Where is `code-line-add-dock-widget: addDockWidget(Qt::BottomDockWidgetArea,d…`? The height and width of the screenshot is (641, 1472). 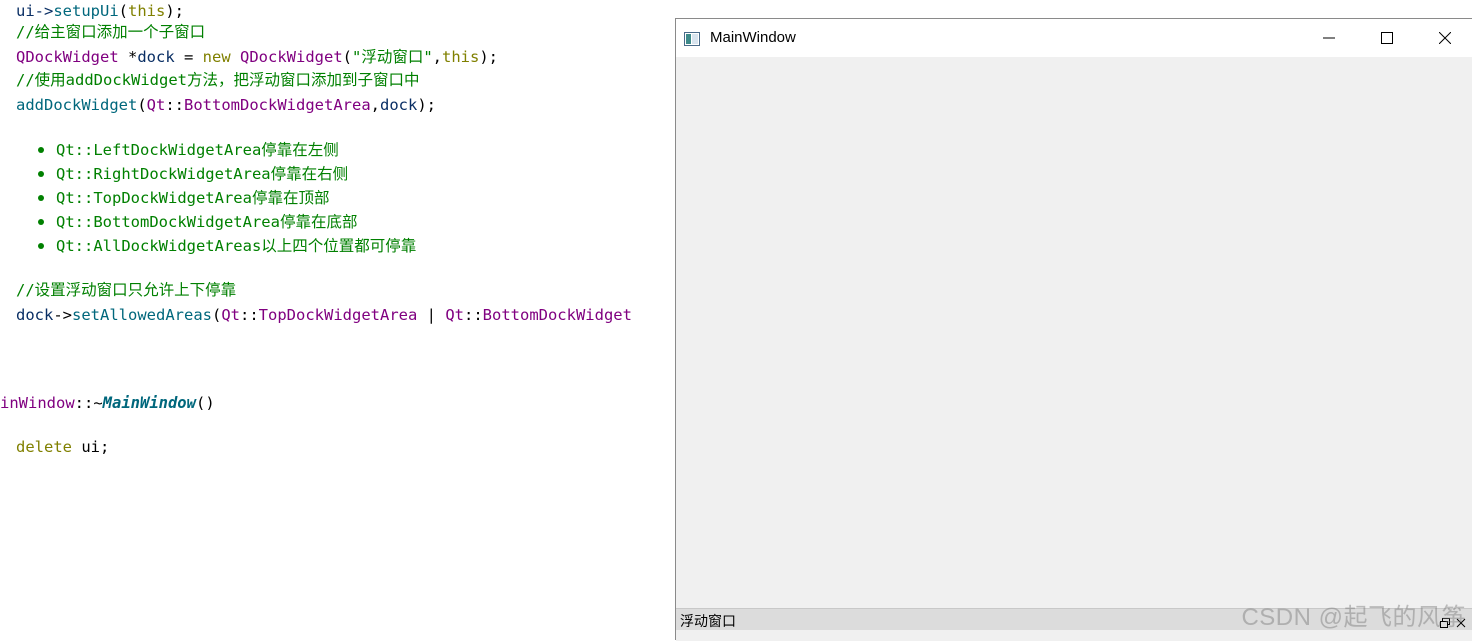 code-line-add-dock-widget: addDockWidget(Qt::BottomDockWidgetArea,d… is located at coordinates (226, 105).